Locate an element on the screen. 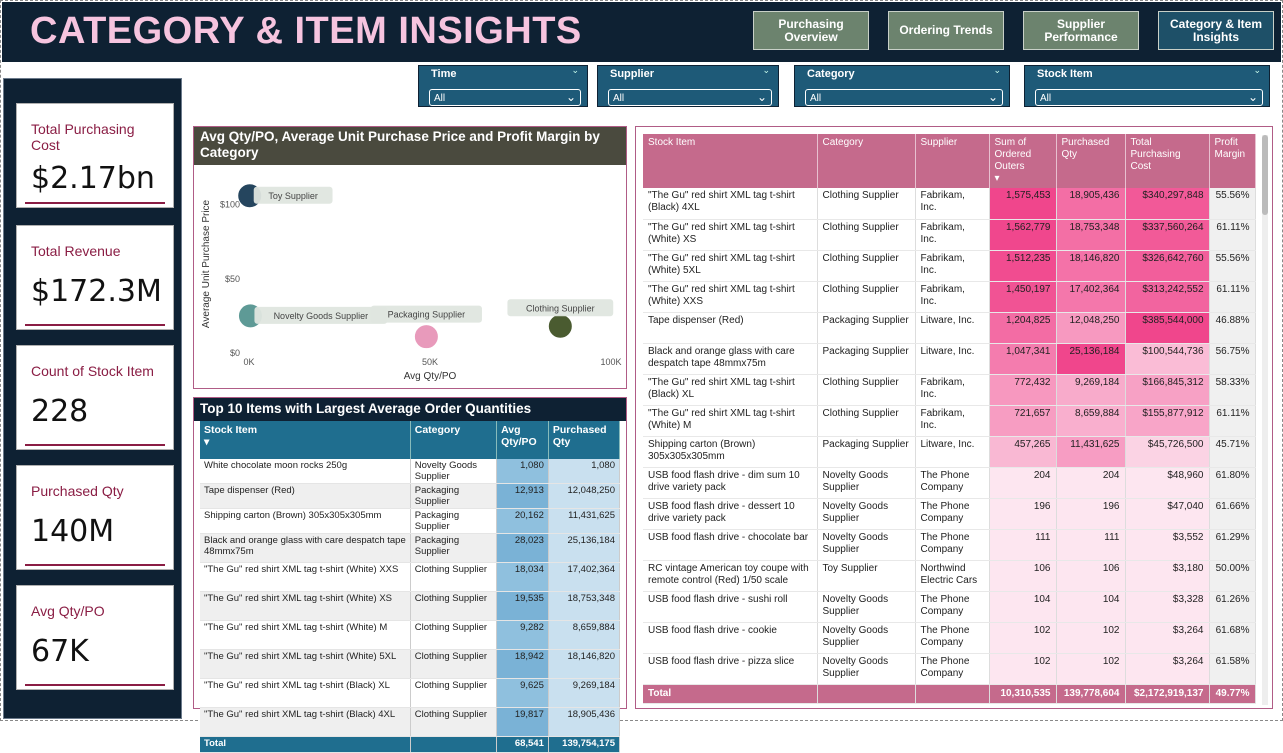 The height and width of the screenshot is (753, 1283). y-tick-label: $0 is located at coordinates (235, 353).